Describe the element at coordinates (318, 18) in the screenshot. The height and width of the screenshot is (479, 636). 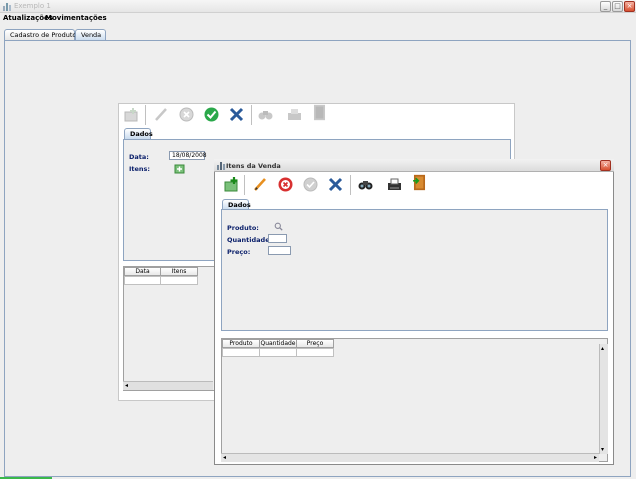
I see `menu-bar: Atualizações Movimentações` at that location.